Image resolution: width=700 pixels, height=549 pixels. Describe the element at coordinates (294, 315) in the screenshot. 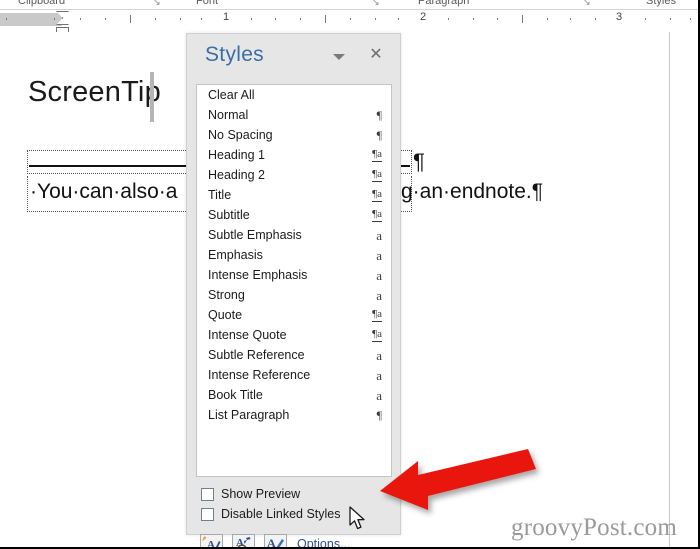

I see `style-list-item: Quote ¶a` at that location.